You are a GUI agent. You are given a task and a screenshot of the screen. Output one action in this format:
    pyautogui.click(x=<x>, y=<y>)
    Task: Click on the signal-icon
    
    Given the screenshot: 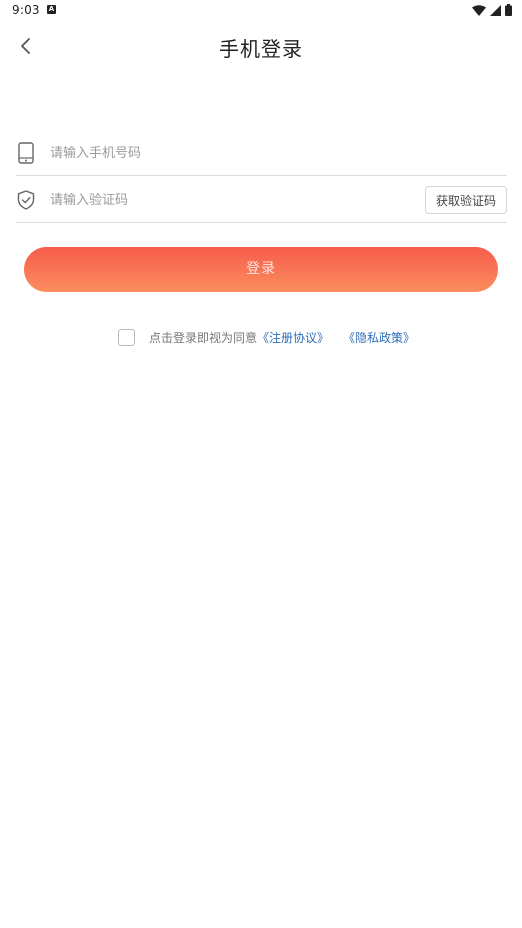 What is the action you would take?
    pyautogui.click(x=495, y=10)
    